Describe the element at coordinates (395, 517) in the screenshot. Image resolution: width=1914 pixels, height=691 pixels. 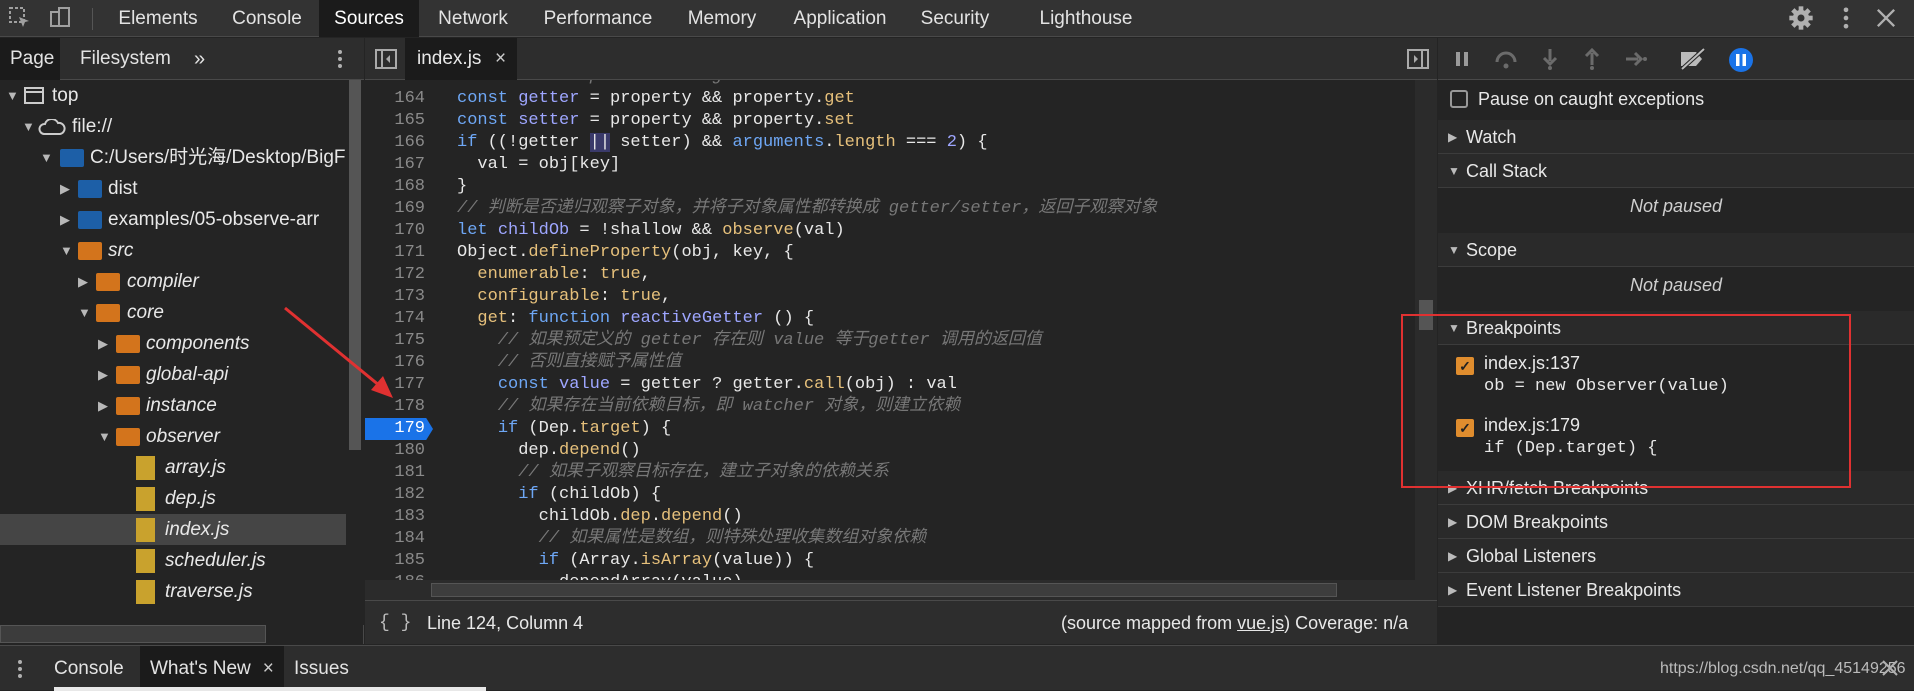
I see `line-number: 183` at that location.